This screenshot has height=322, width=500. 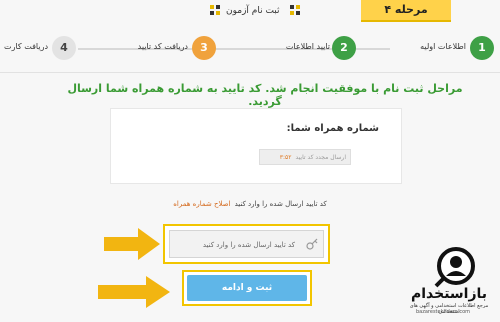 I want to click on step-label: دریافت کد تایید, so click(x=162, y=46).